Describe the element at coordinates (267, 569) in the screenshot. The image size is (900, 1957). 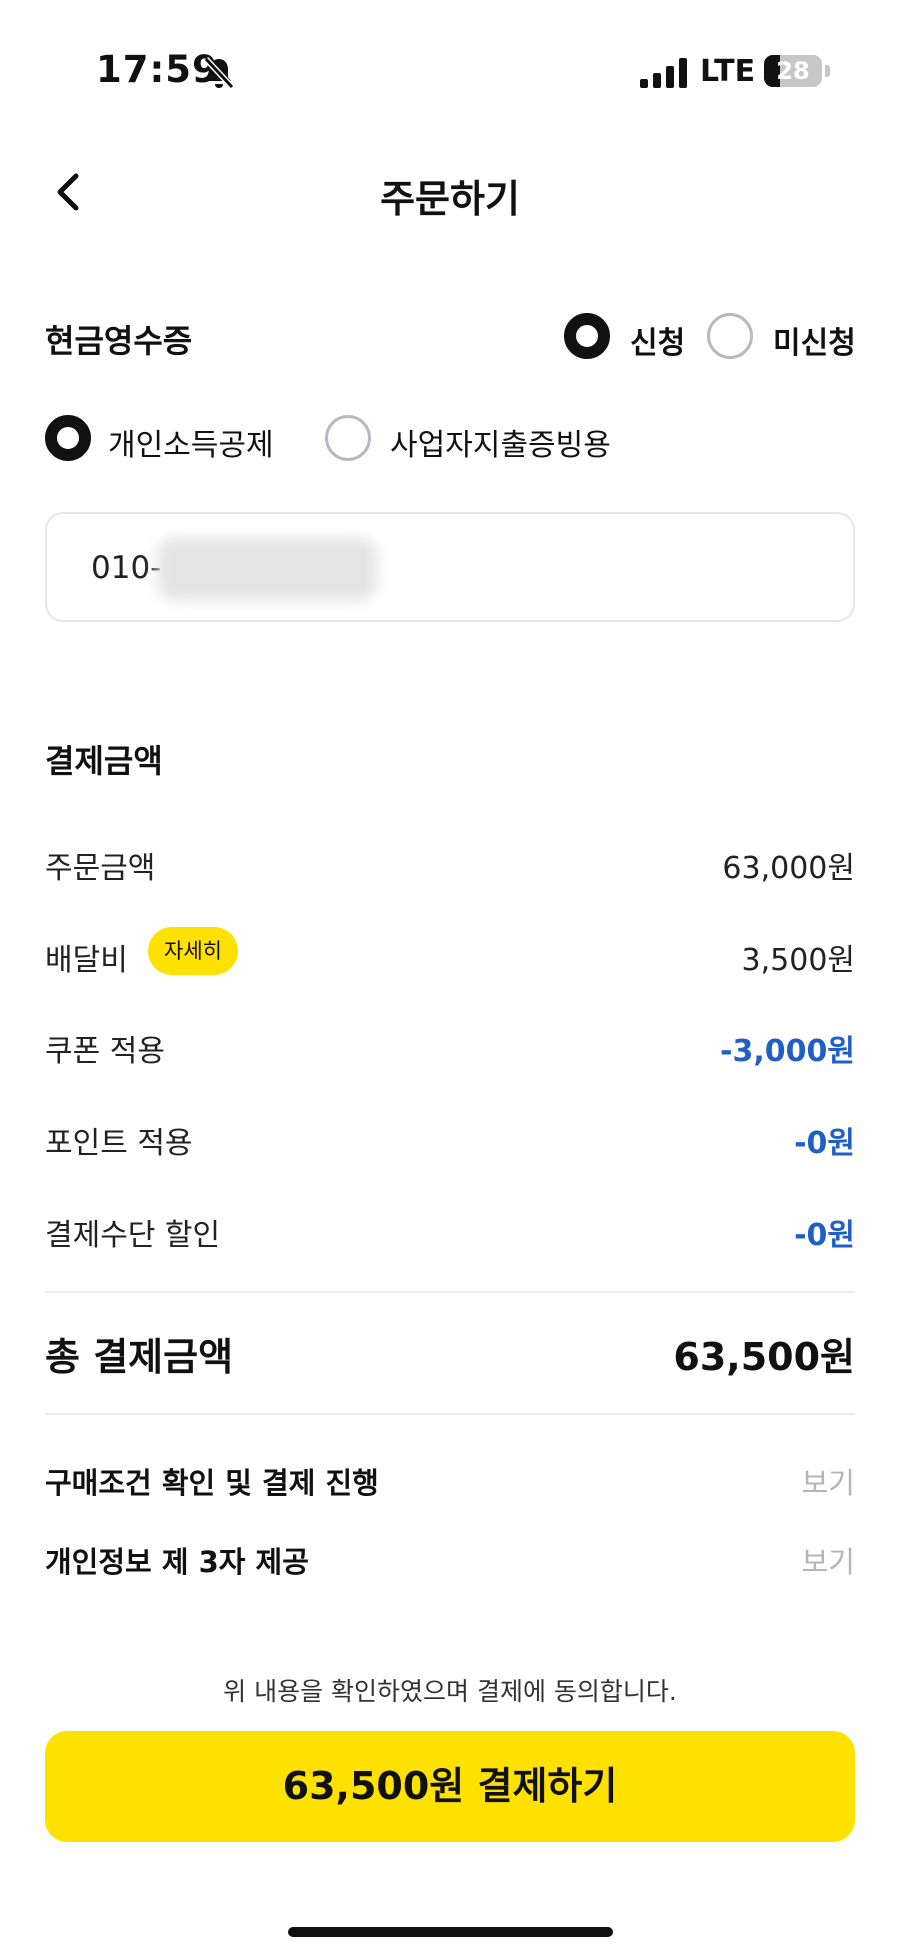
I see `phone-number-masked` at that location.